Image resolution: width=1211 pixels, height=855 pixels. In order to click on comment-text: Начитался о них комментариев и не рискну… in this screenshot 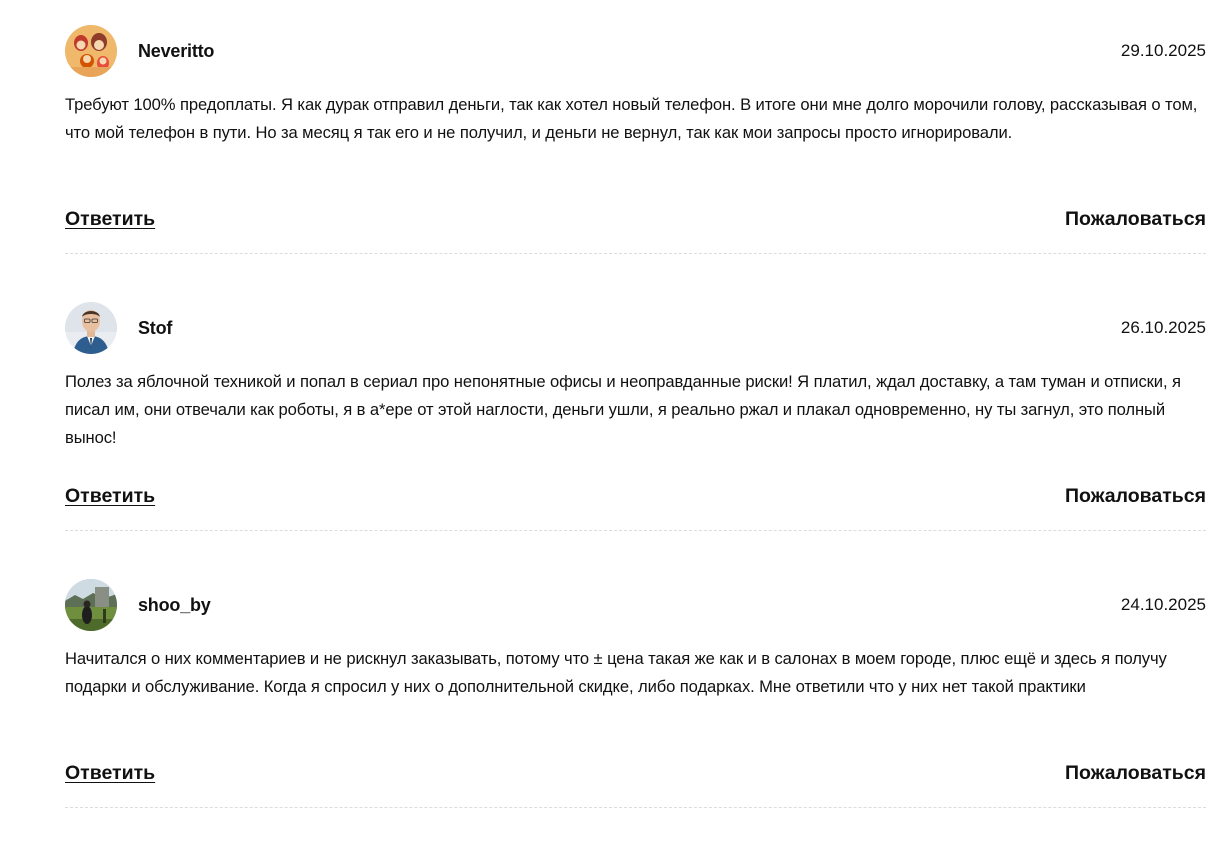, I will do `click(616, 672)`.